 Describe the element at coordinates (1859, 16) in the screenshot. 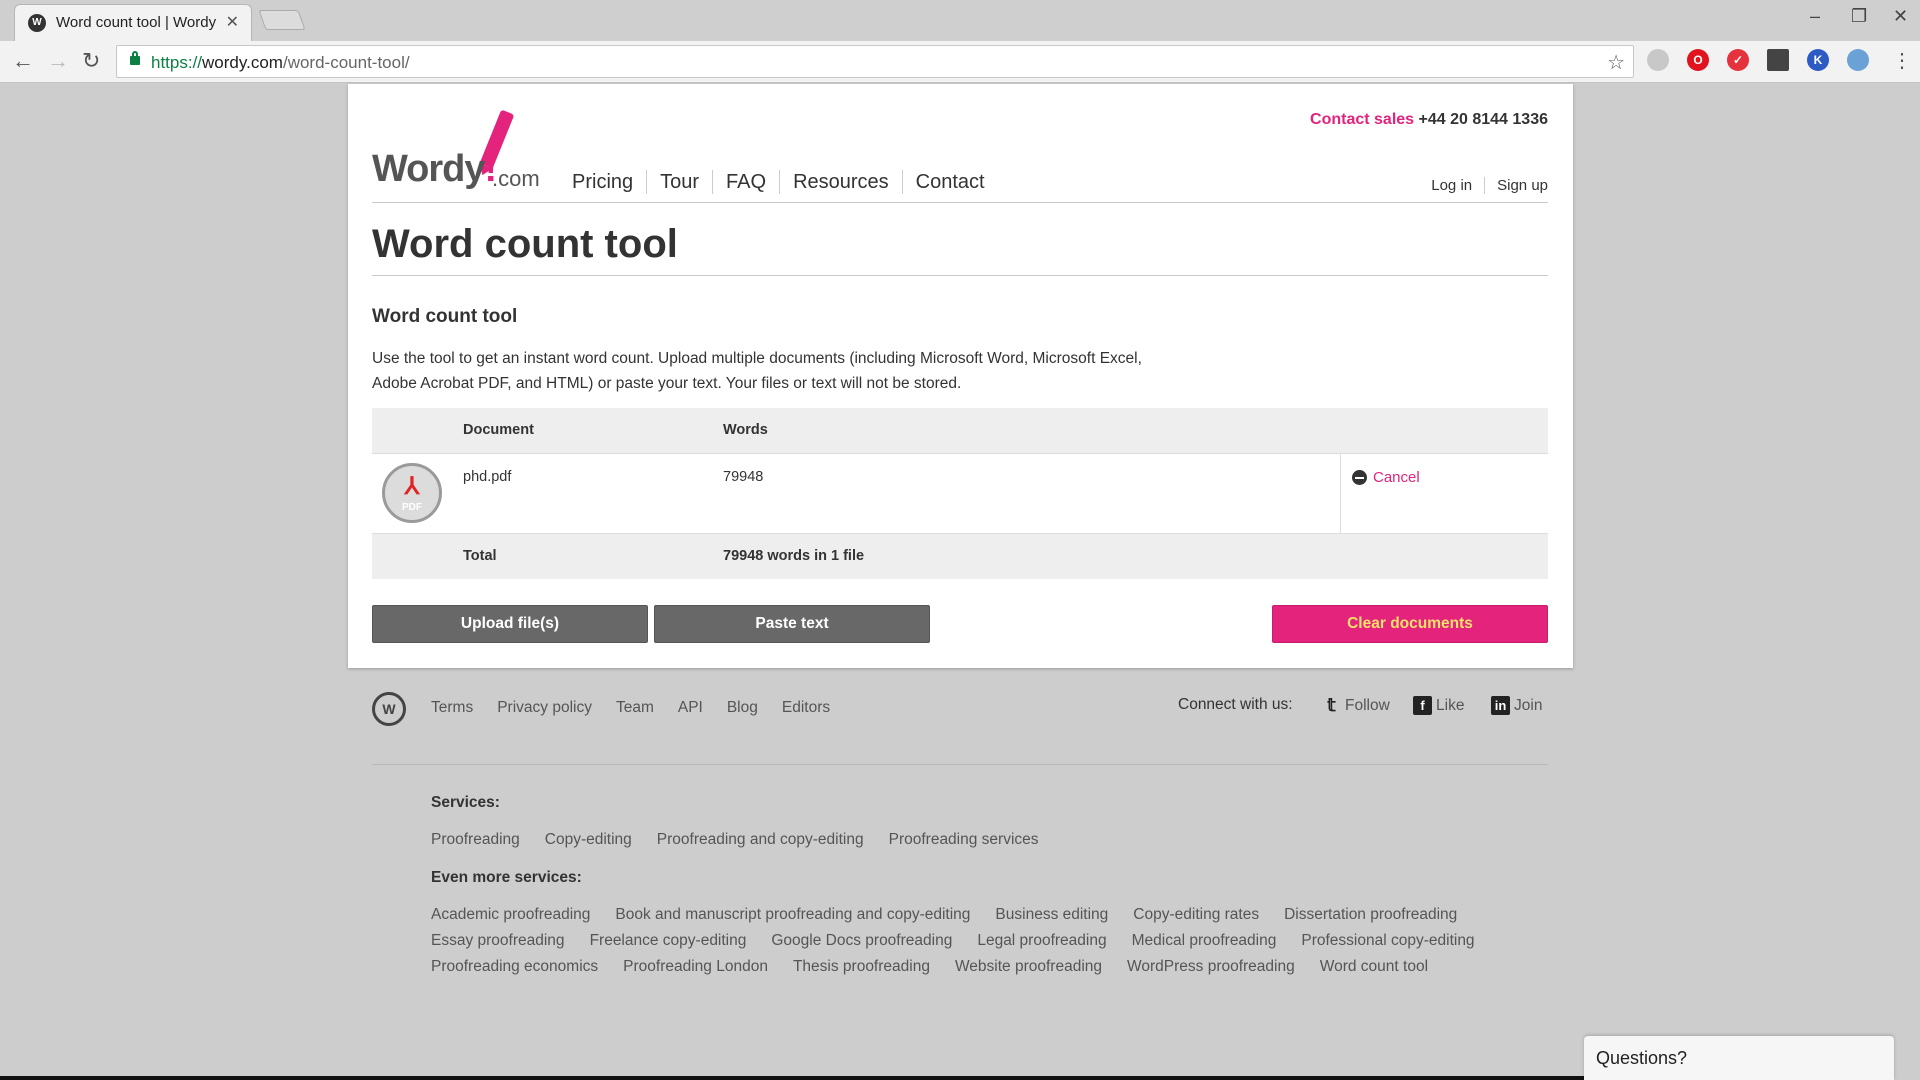

I see `restore-icon: ❐` at that location.